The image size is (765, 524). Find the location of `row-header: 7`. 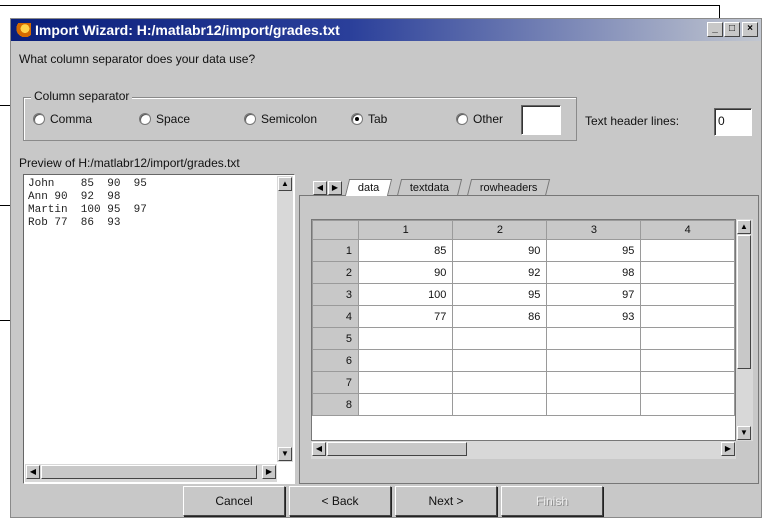

row-header: 7 is located at coordinates (336, 382).